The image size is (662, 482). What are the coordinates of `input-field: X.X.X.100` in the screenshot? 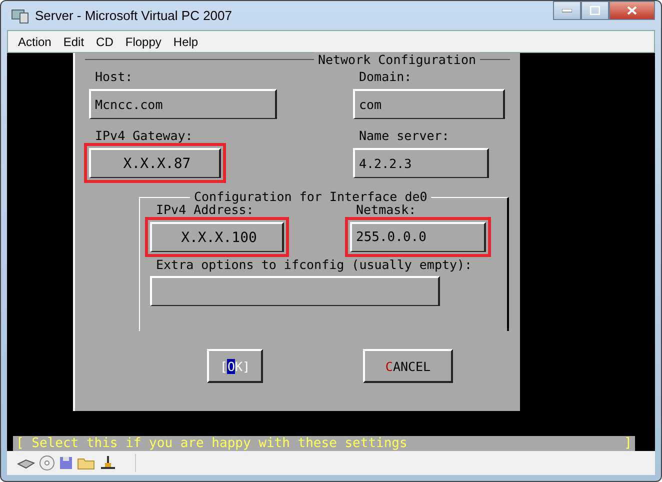 It's located at (217, 237).